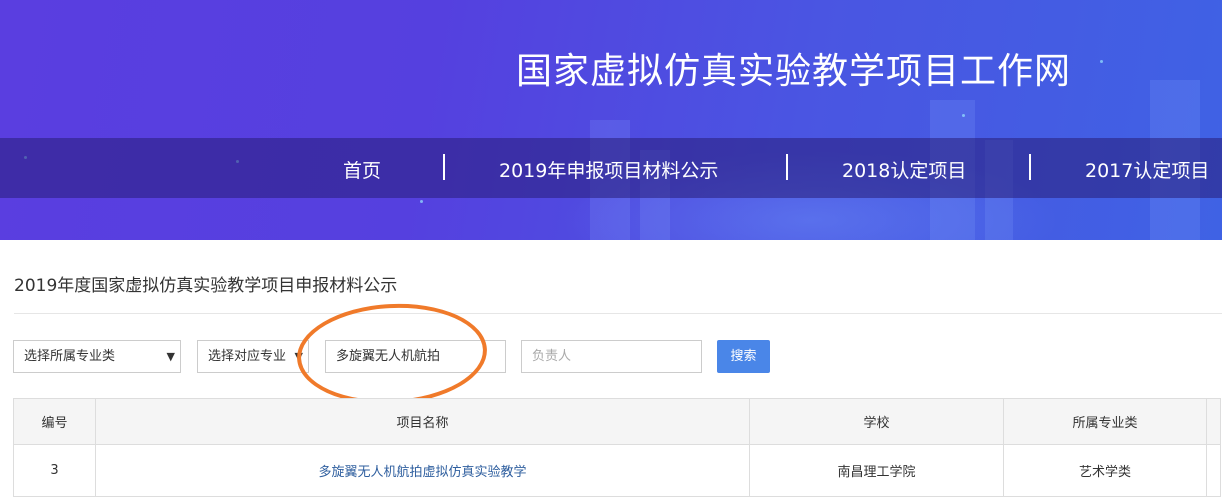 This screenshot has width=1222, height=501. I want to click on nav-item-2019-materials: 2019年申报项目材料公示, so click(608, 169).